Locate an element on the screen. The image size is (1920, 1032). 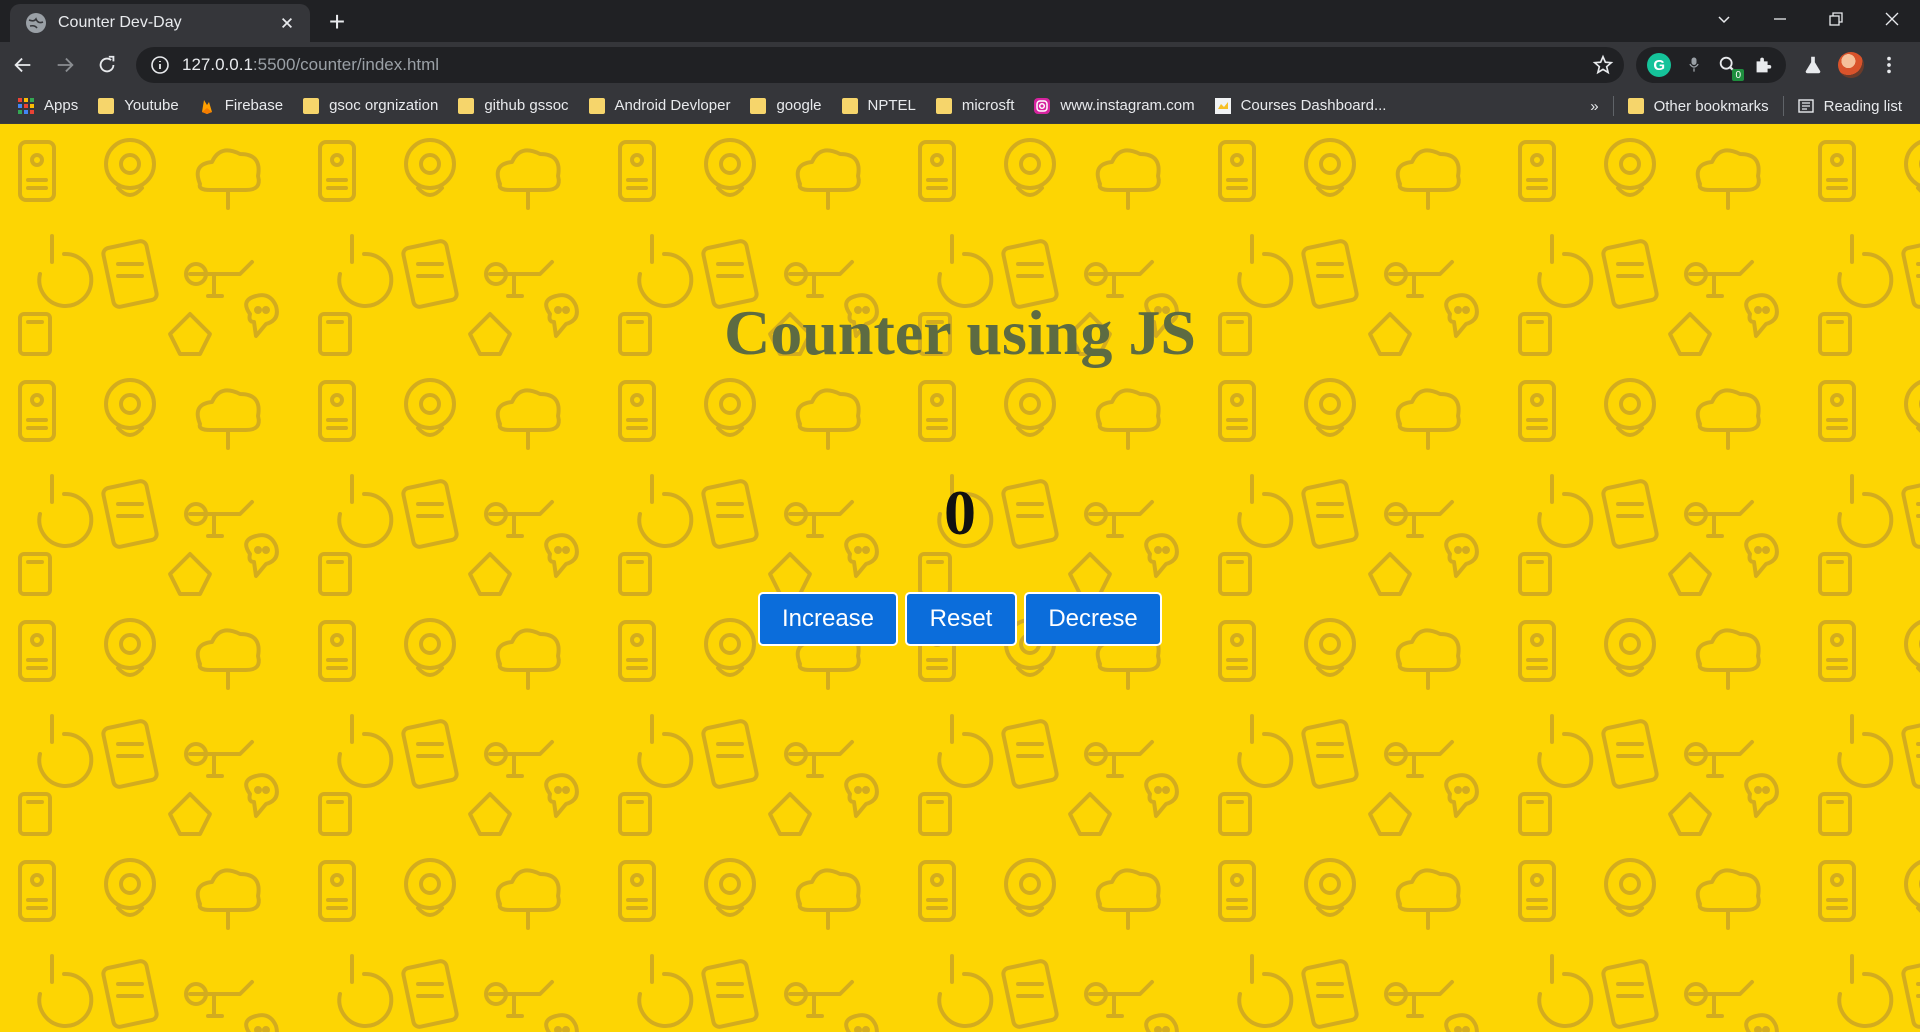
extension-badge: 0 is located at coordinates (1738, 75).